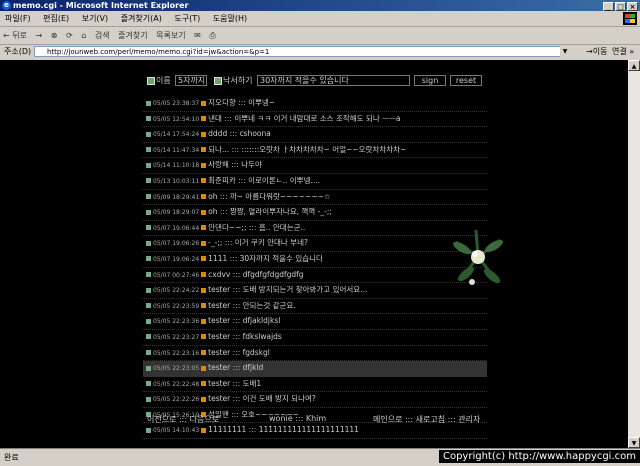 This screenshot has height=466, width=640. Describe the element at coordinates (197, 35) in the screenshot. I see `mail-icon: ✉` at that location.